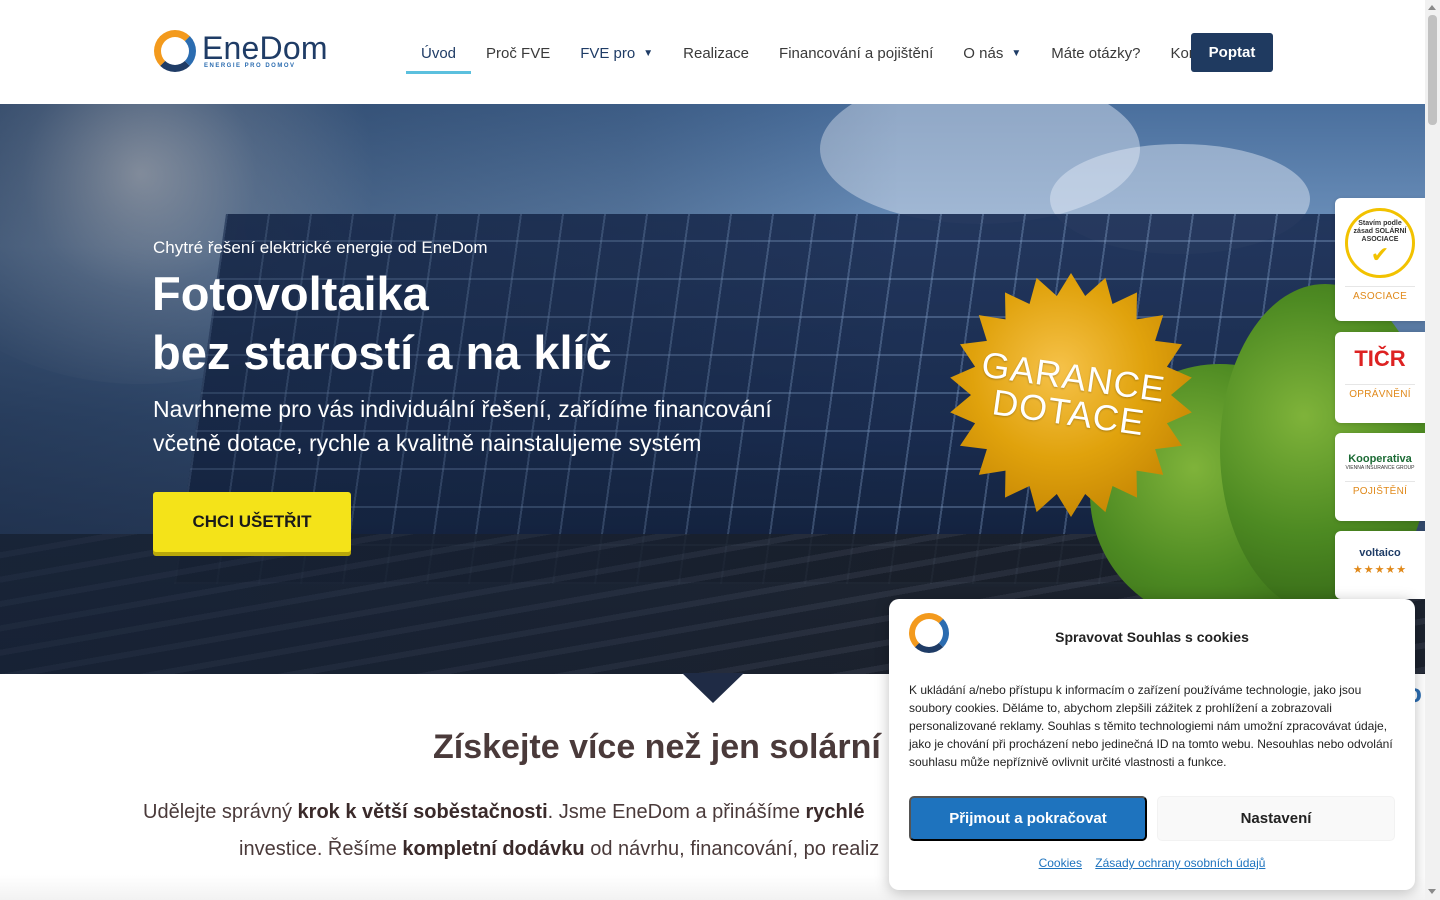 Image resolution: width=1440 pixels, height=900 pixels. I want to click on logo-tagline: ENERGIE PRO DOMOV, so click(250, 66).